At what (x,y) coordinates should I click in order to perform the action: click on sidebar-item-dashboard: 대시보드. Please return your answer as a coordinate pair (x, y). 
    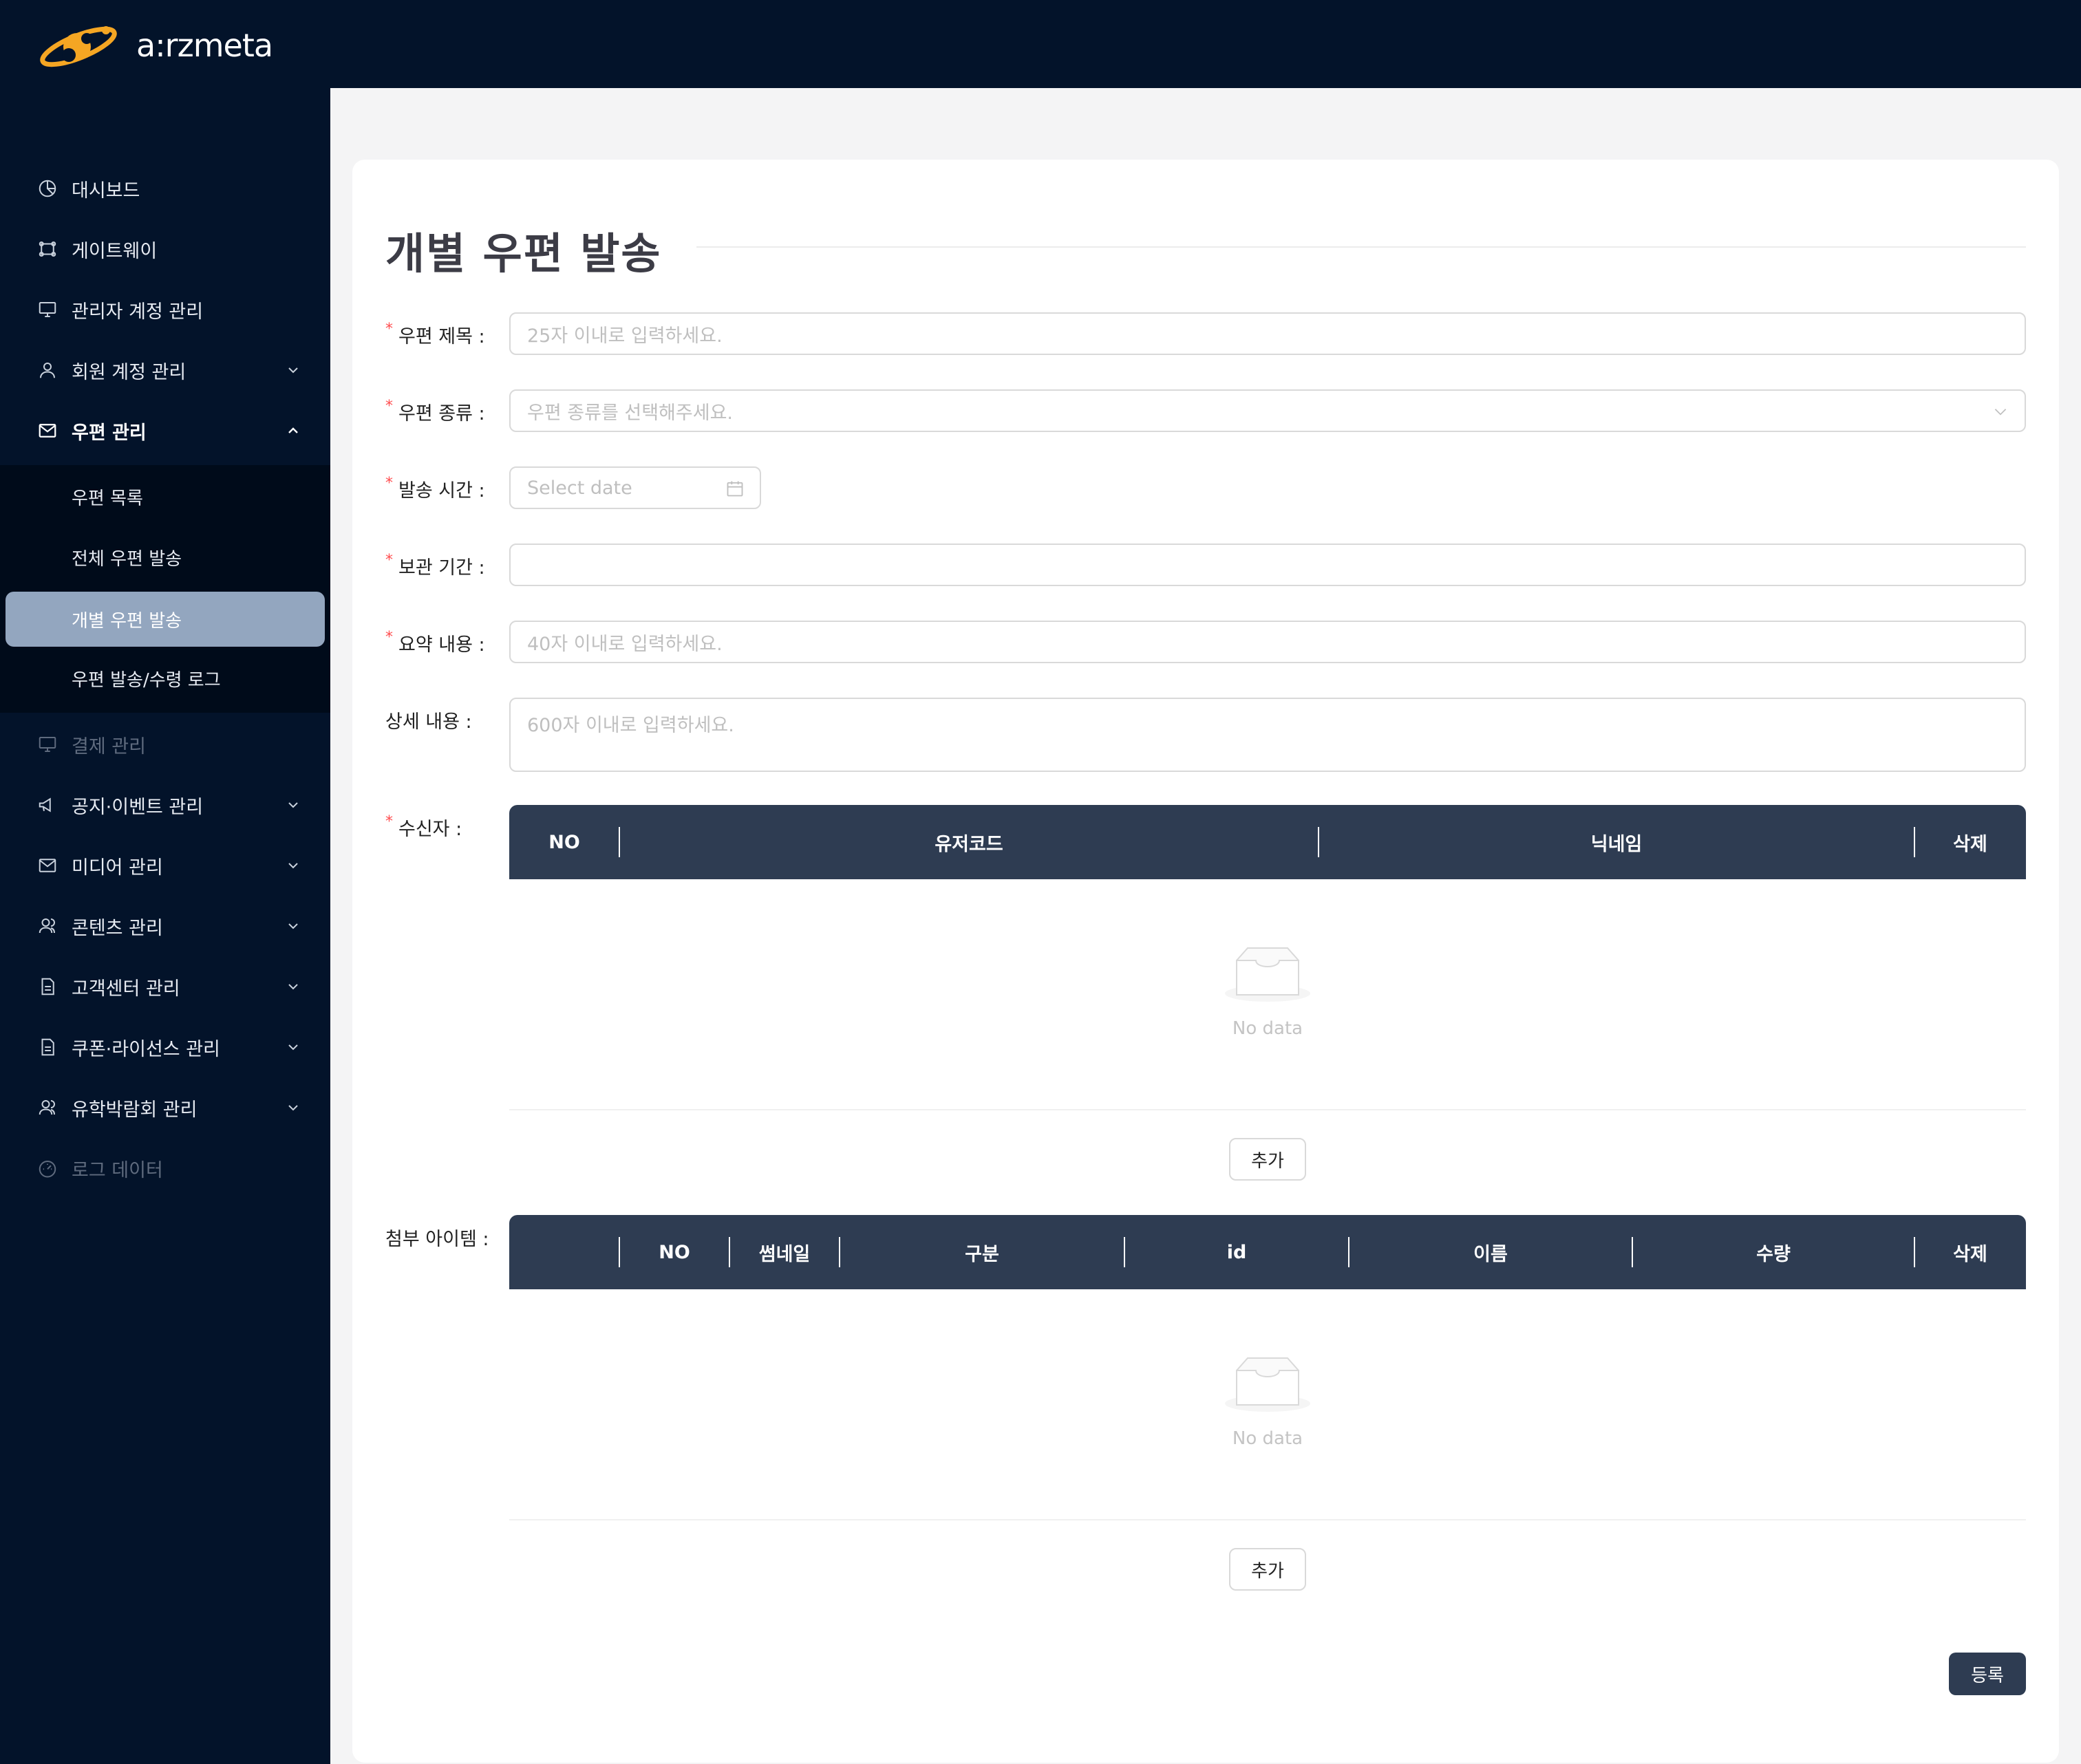
    Looking at the image, I should click on (165, 188).